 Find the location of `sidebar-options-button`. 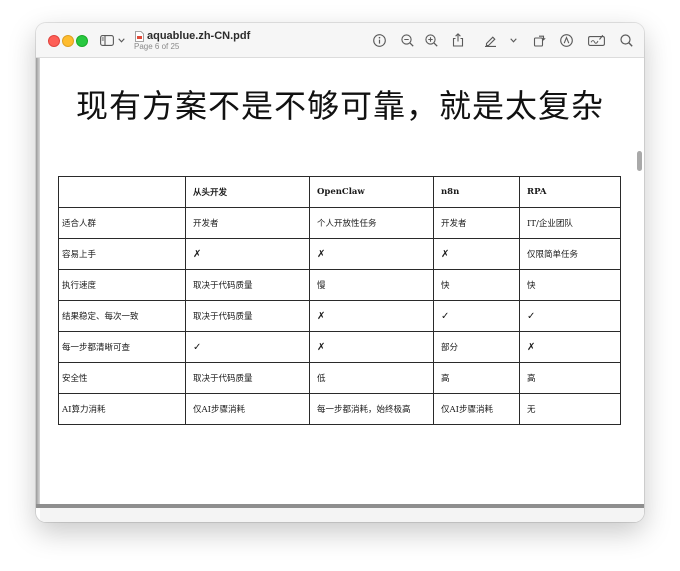

sidebar-options-button is located at coordinates (121, 40).